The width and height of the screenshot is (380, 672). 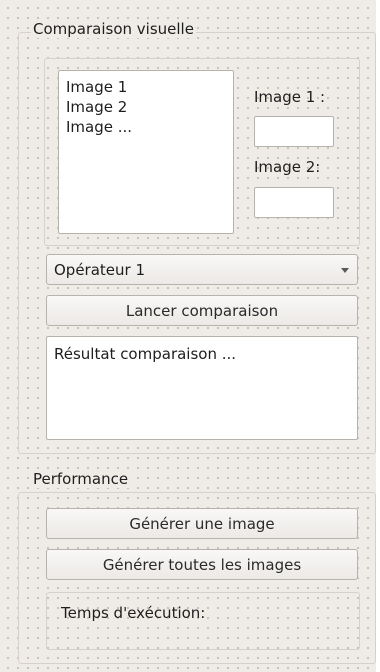 I want to click on list-item: Image 1, so click(x=146, y=87).